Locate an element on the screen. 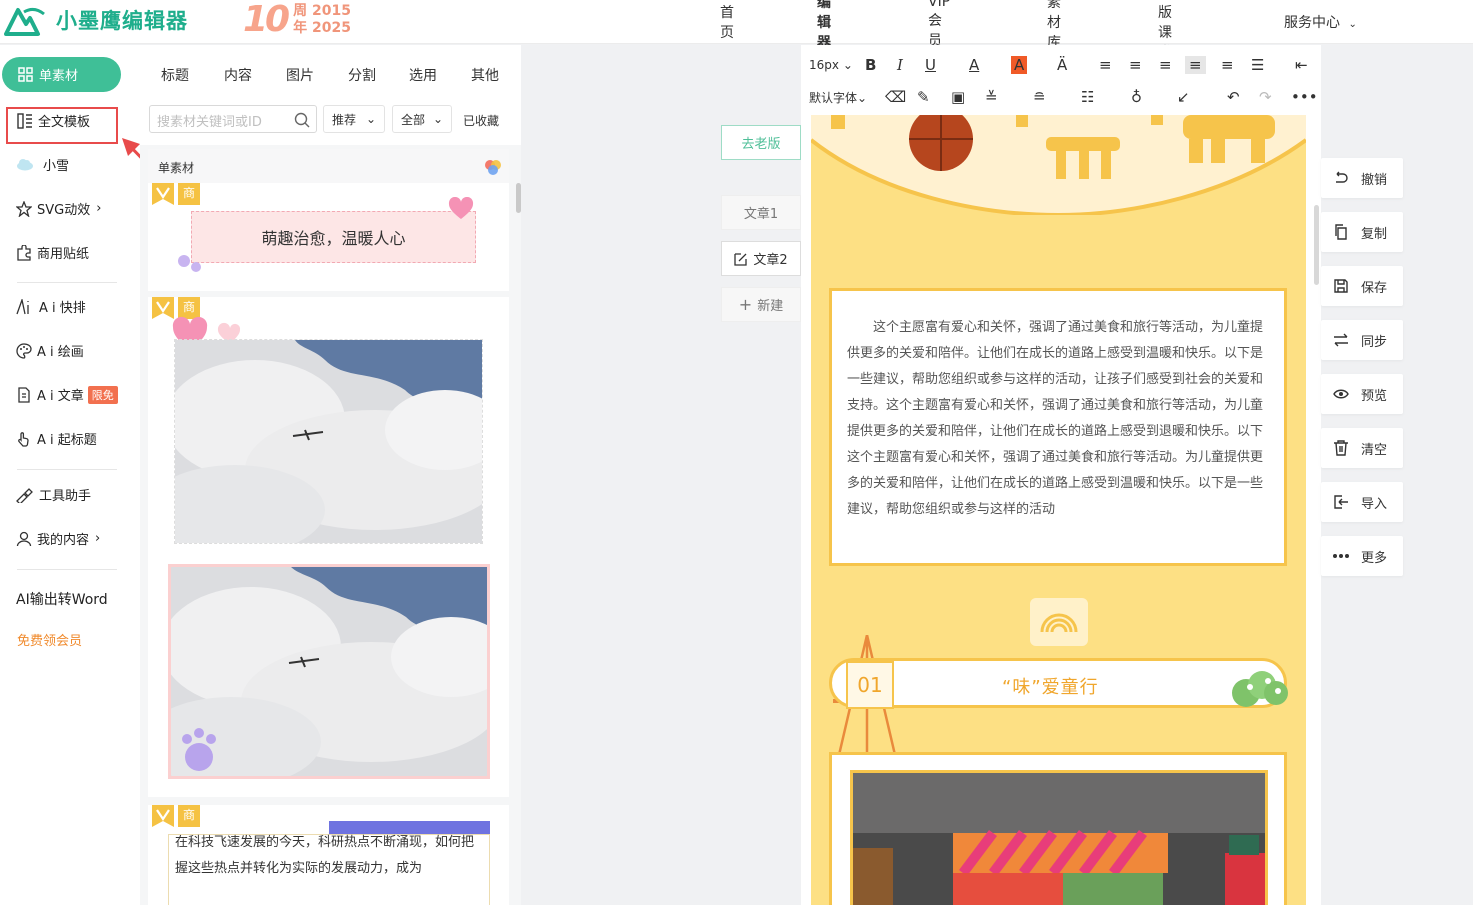  new-article-button: + 新建 is located at coordinates (761, 304).